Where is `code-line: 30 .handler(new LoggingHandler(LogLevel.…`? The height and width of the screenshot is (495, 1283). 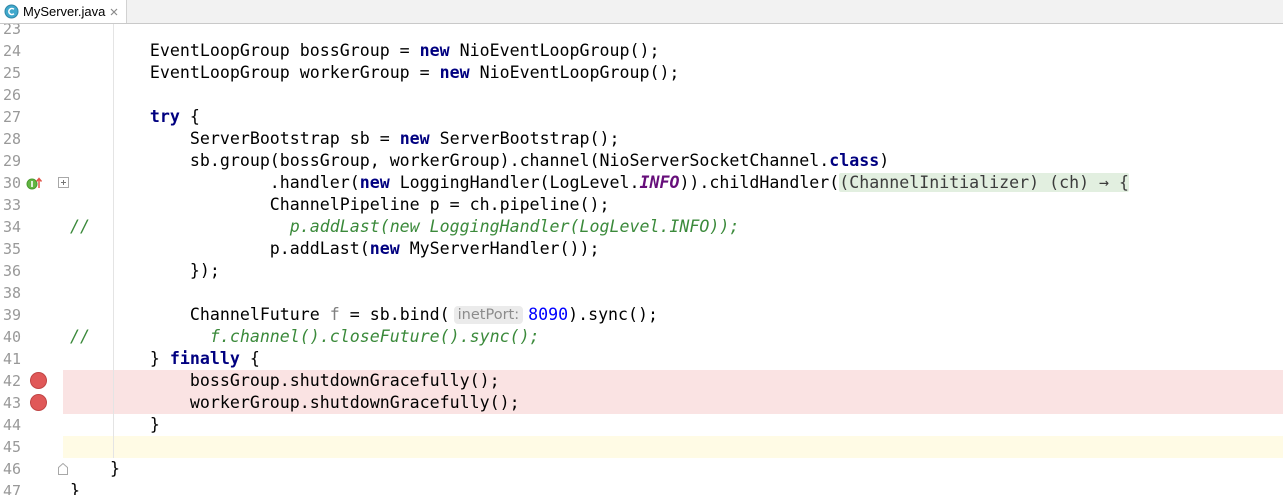 code-line: 30 .handler(new LoggingHandler(LogLevel.… is located at coordinates (641, 183).